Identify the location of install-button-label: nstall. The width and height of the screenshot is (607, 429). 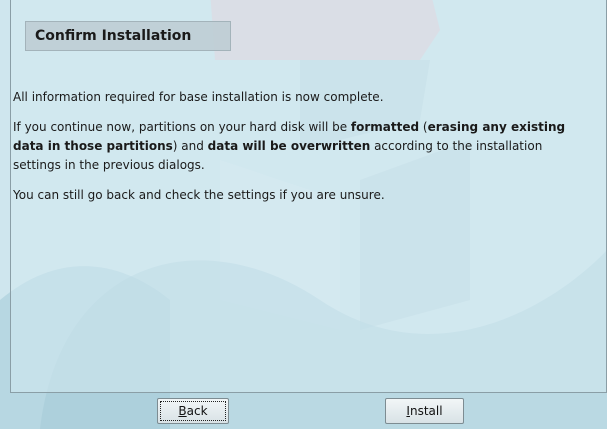
(426, 411).